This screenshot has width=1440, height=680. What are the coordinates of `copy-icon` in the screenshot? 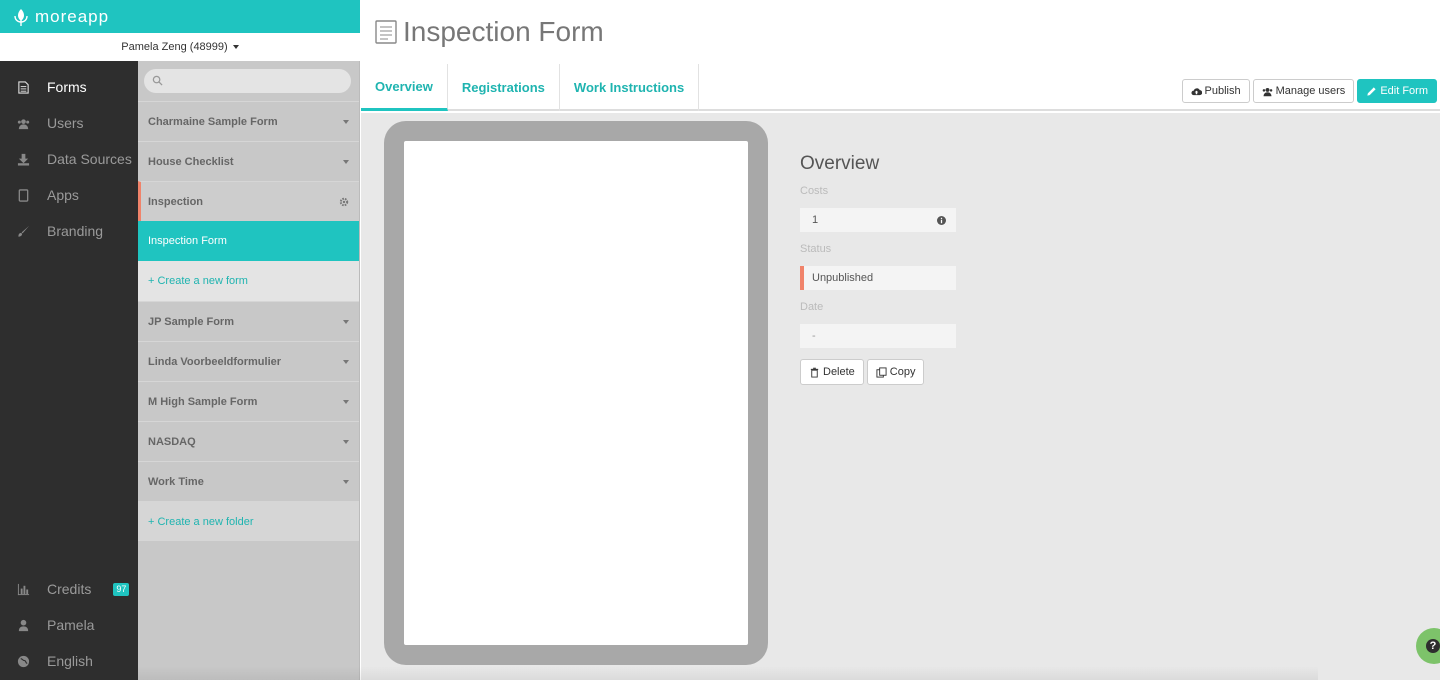 It's located at (881, 372).